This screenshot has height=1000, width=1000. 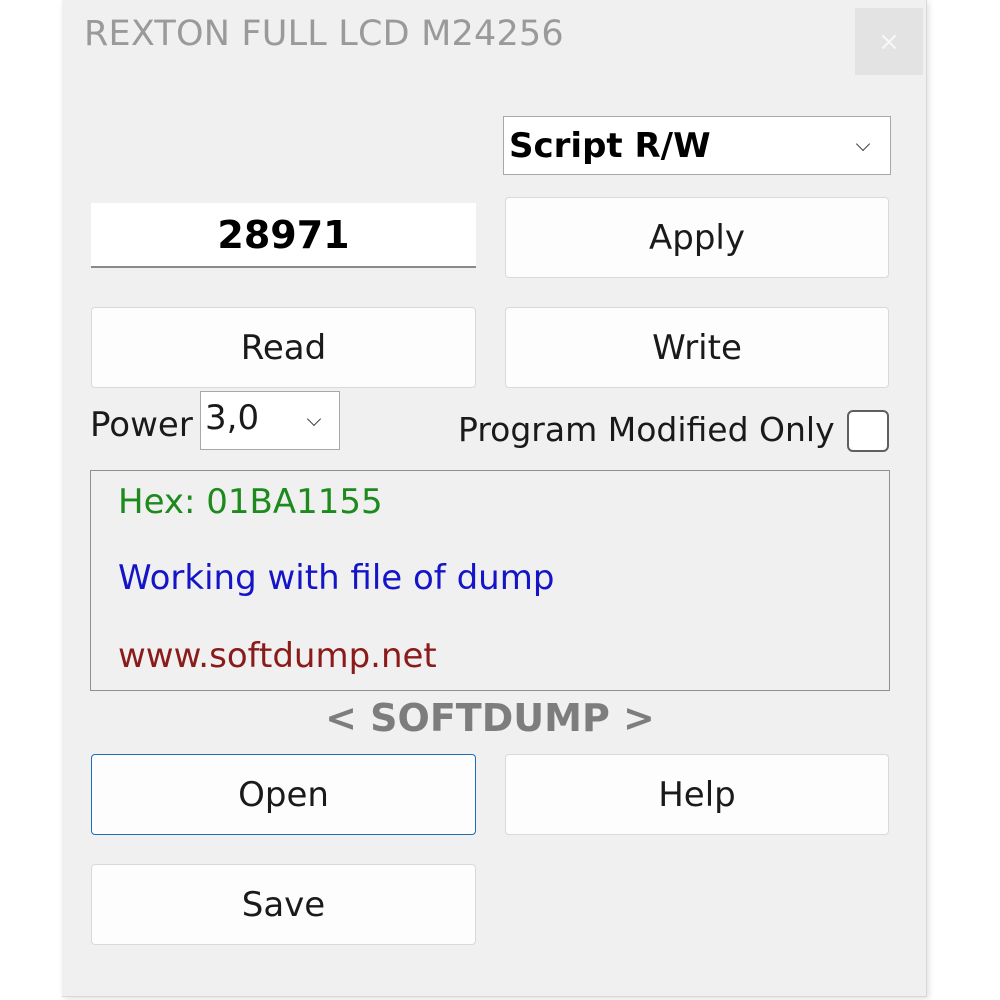 I want to click on log-hex-line: Hex: 01BA1155, so click(x=250, y=502).